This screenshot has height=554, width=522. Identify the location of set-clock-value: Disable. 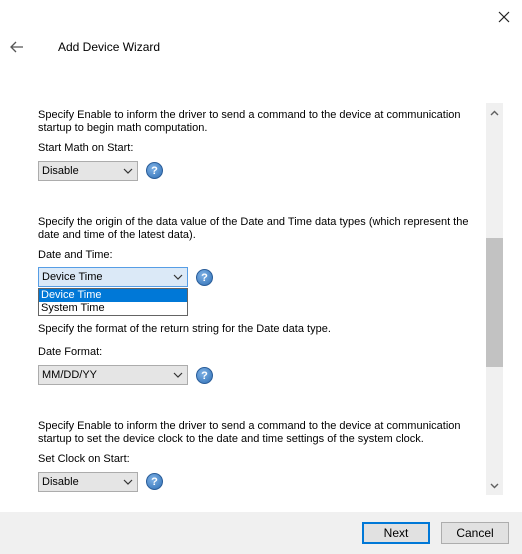
(60, 482).